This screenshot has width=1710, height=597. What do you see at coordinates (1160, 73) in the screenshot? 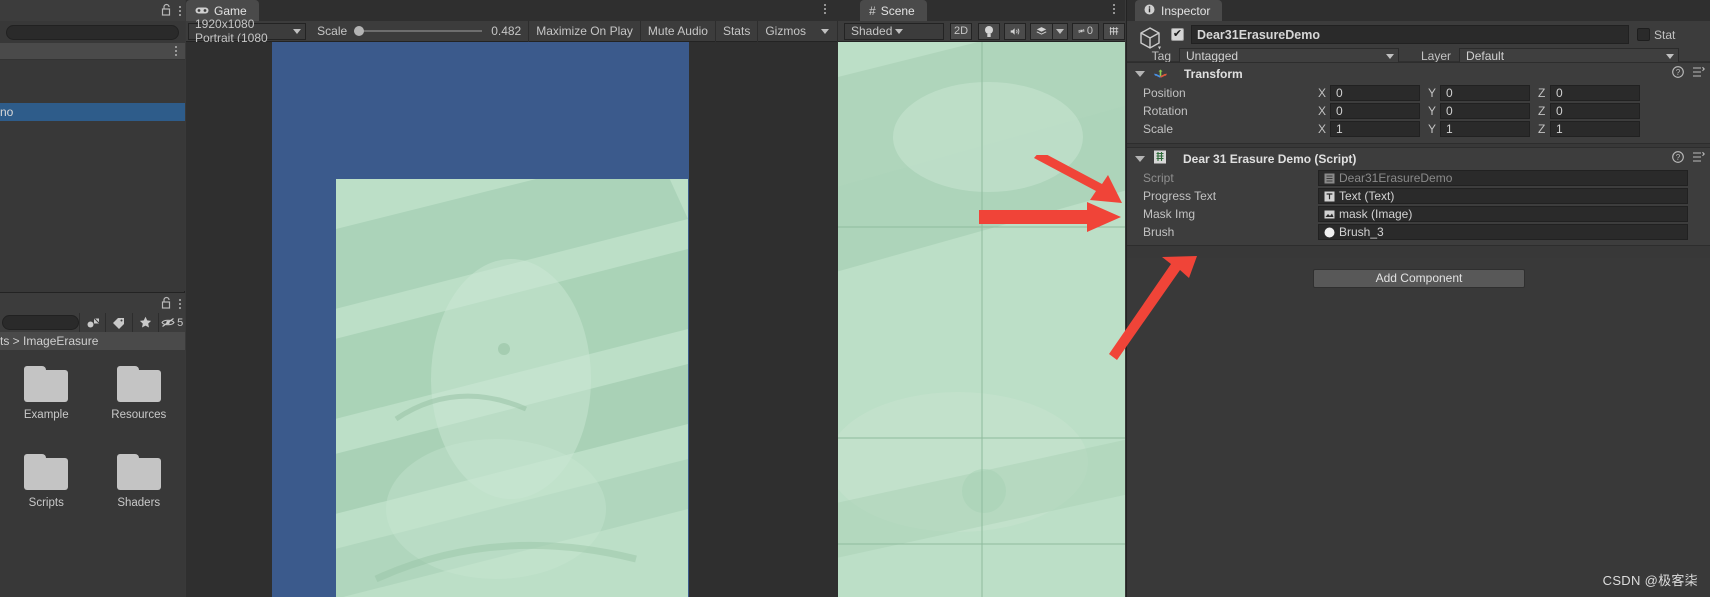
I see `transform-axis-icon` at bounding box center [1160, 73].